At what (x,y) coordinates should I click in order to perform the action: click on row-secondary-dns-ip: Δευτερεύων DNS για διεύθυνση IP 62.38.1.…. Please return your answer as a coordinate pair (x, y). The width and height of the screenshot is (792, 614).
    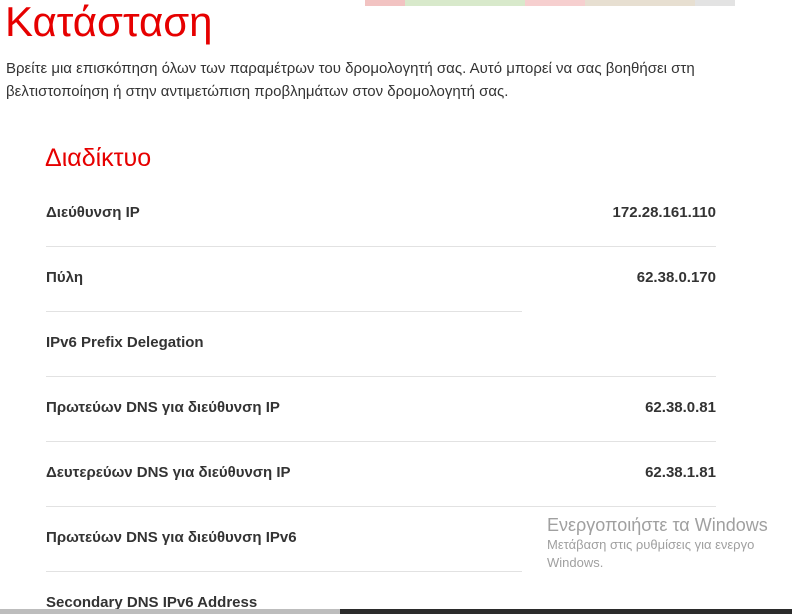
    Looking at the image, I should click on (381, 473).